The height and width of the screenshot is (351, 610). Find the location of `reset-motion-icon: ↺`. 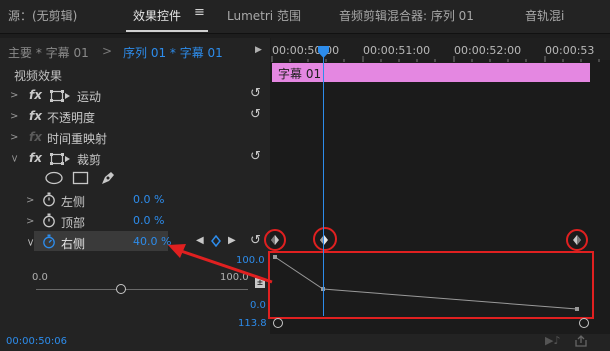

reset-motion-icon: ↺ is located at coordinates (255, 93).